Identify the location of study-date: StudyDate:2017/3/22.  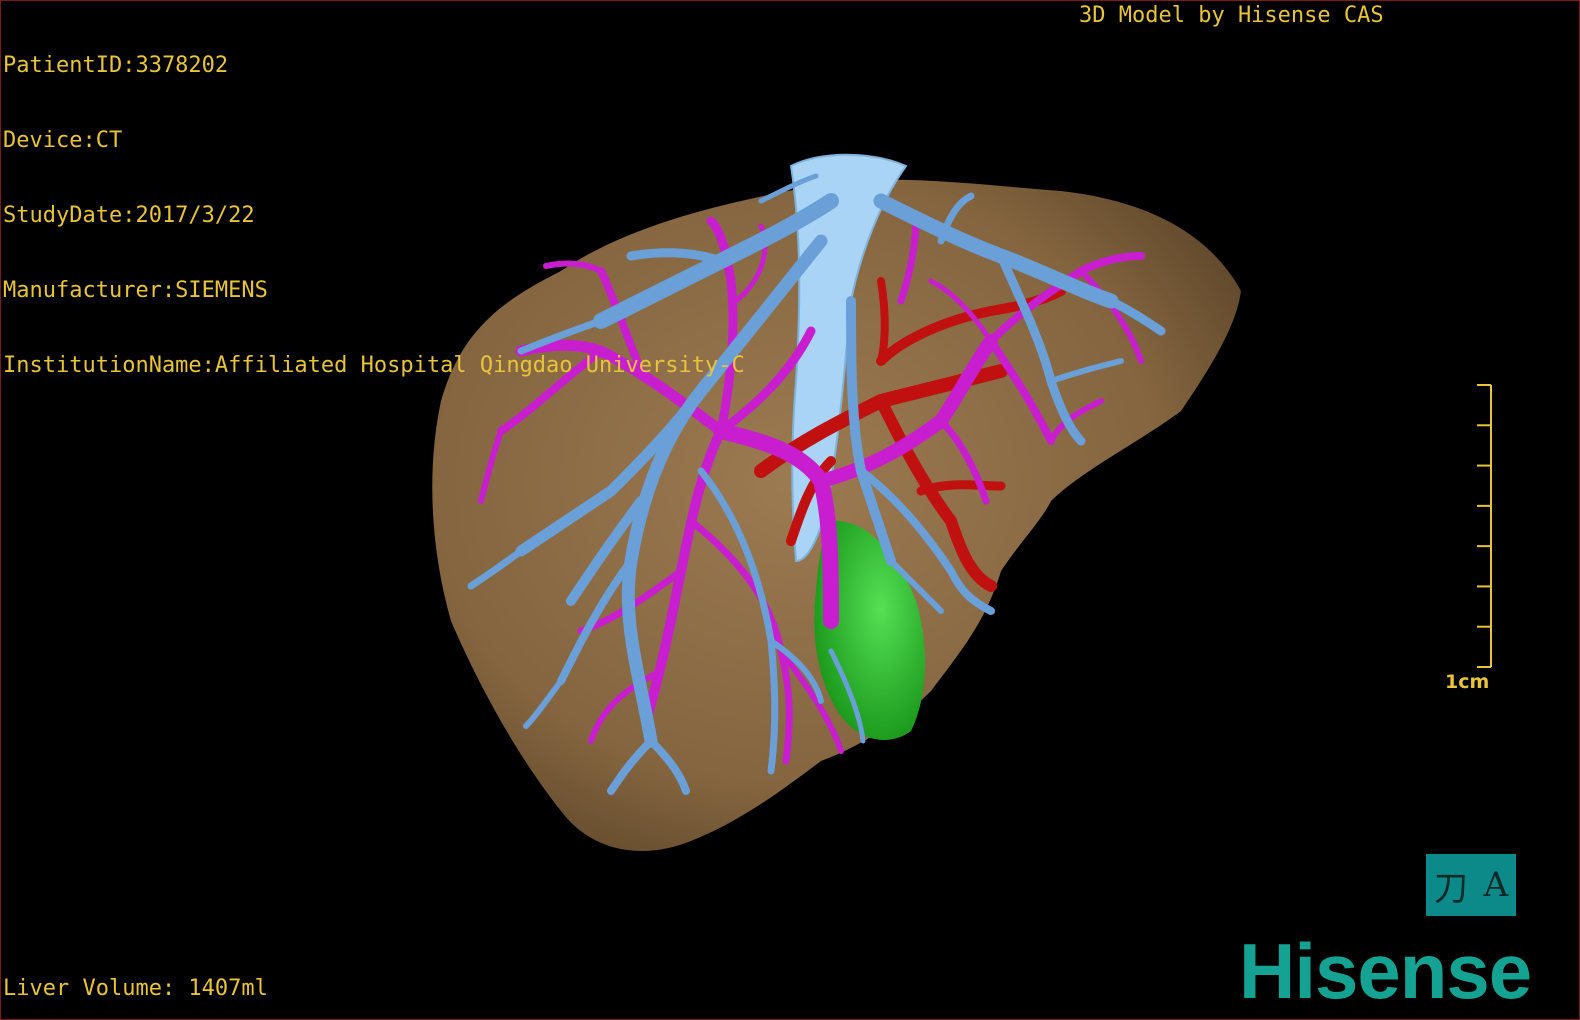
(129, 215).